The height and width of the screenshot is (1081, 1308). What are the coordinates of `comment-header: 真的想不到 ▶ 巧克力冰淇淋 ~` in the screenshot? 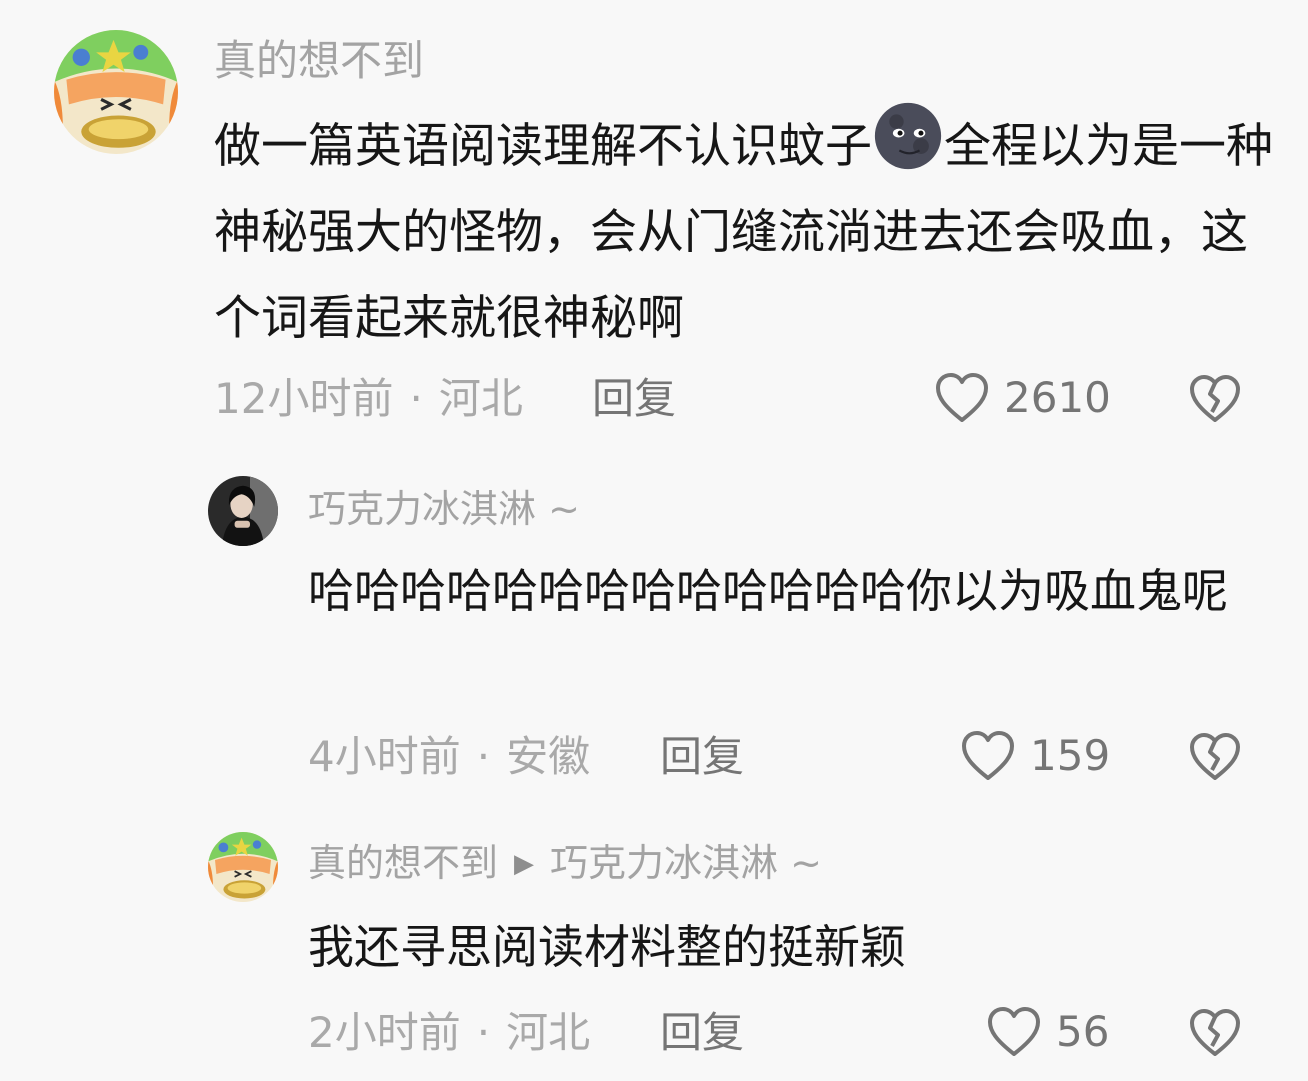 It's located at (565, 863).